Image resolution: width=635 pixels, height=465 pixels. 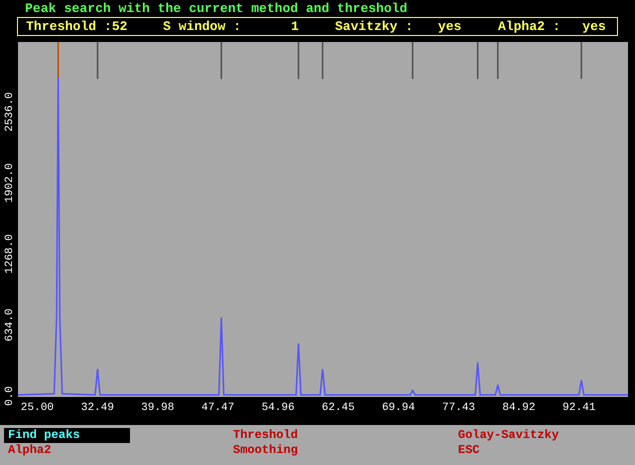 What do you see at coordinates (278, 408) in the screenshot?
I see `x-tick-label: 54.96` at bounding box center [278, 408].